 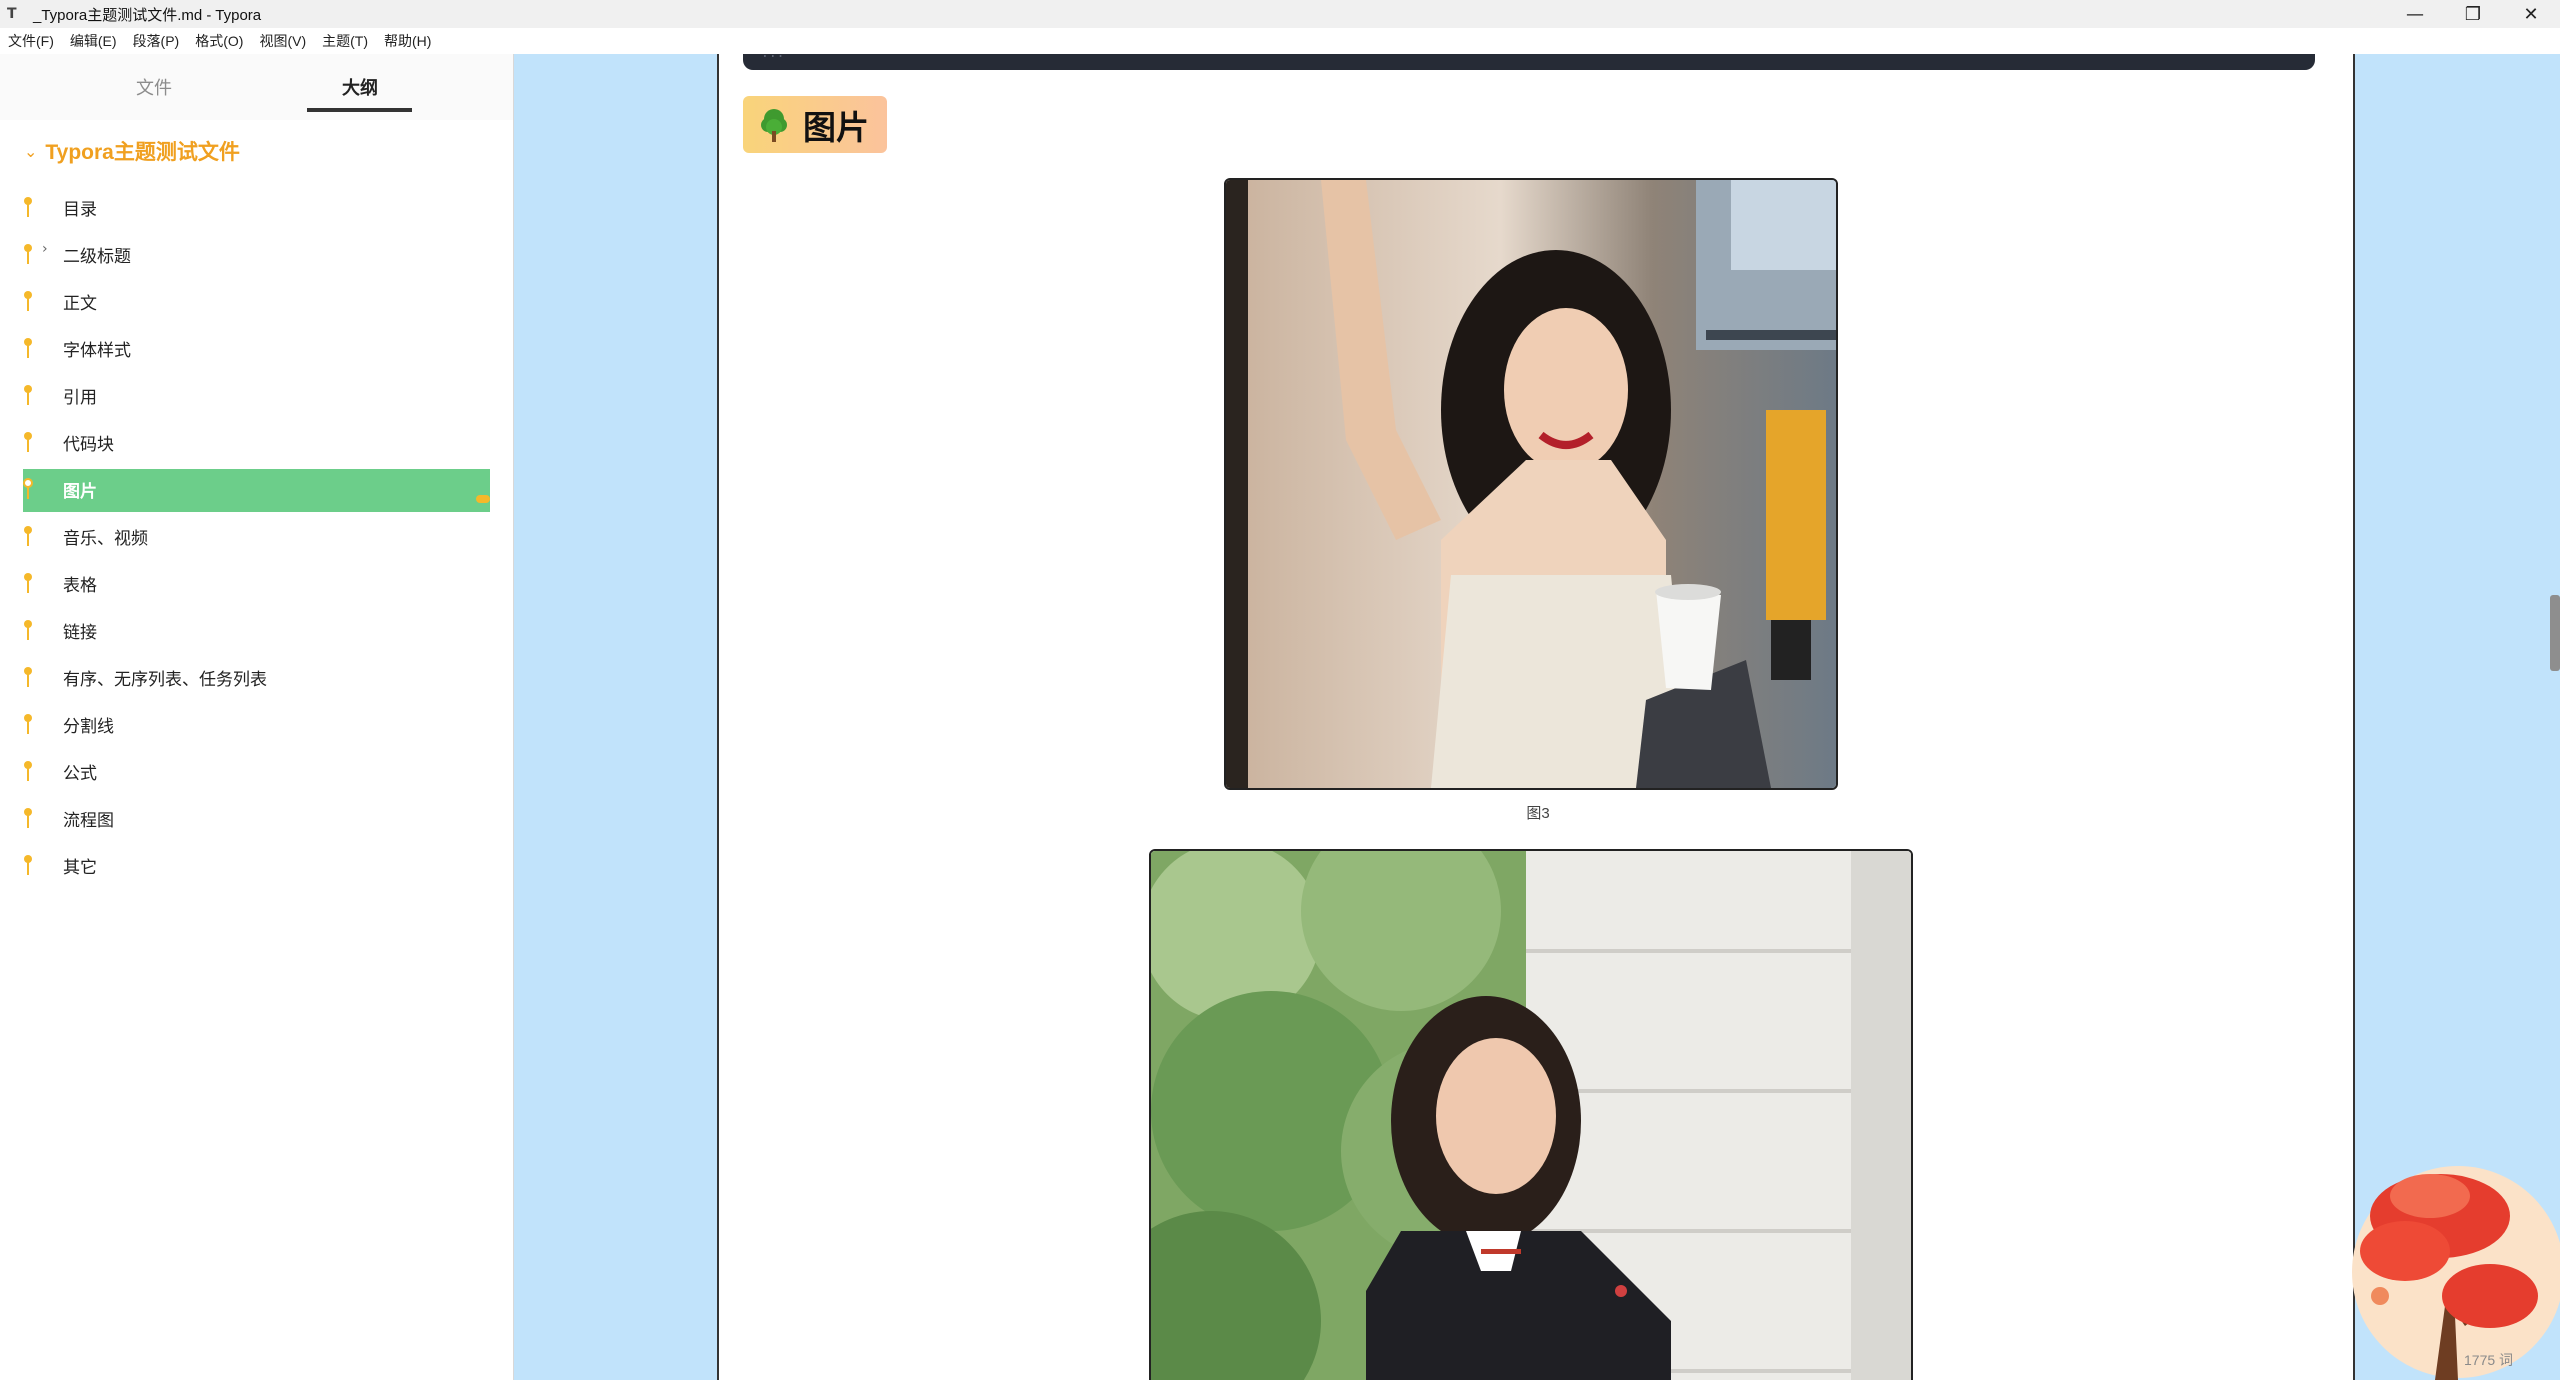 What do you see at coordinates (154, 87) in the screenshot?
I see `tab-files: 文件` at bounding box center [154, 87].